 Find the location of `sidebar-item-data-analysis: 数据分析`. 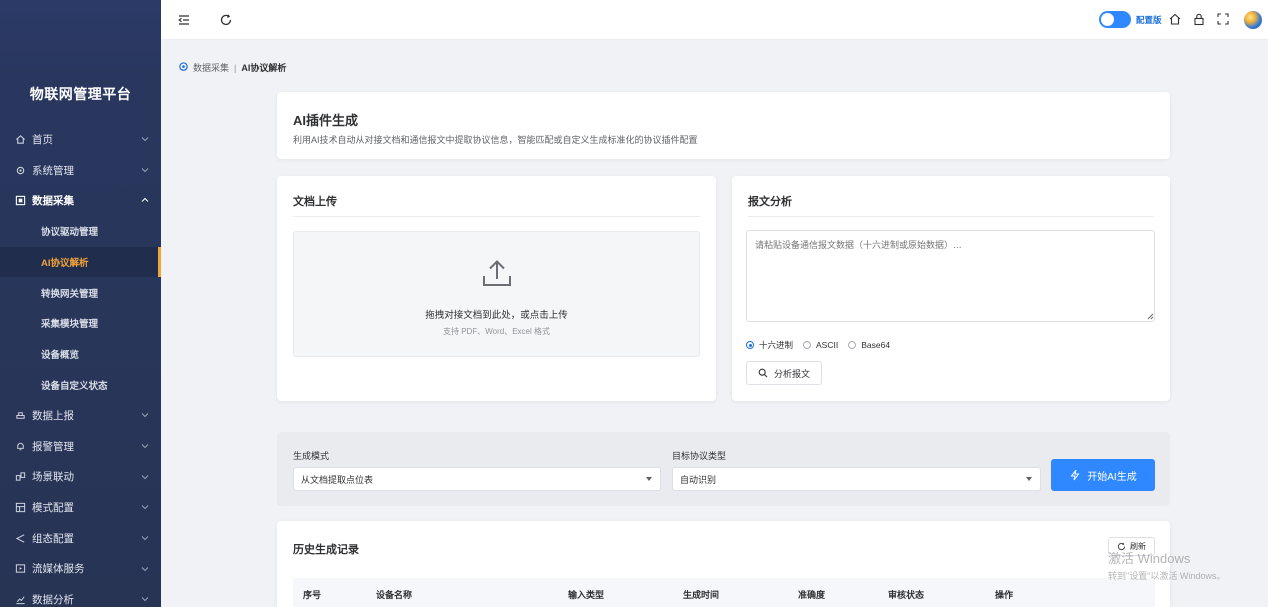

sidebar-item-data-analysis: 数据分析 is located at coordinates (80, 595).